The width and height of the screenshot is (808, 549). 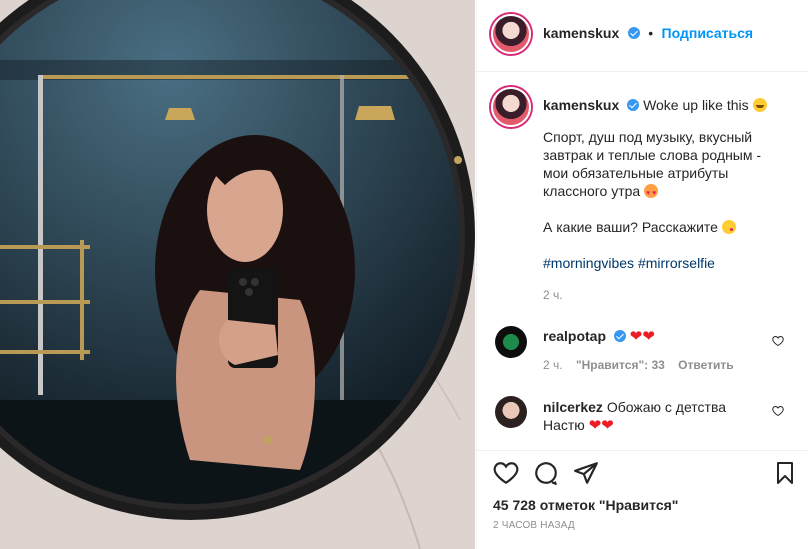 I want to click on grinning-emoji-icon, so click(x=759, y=105).